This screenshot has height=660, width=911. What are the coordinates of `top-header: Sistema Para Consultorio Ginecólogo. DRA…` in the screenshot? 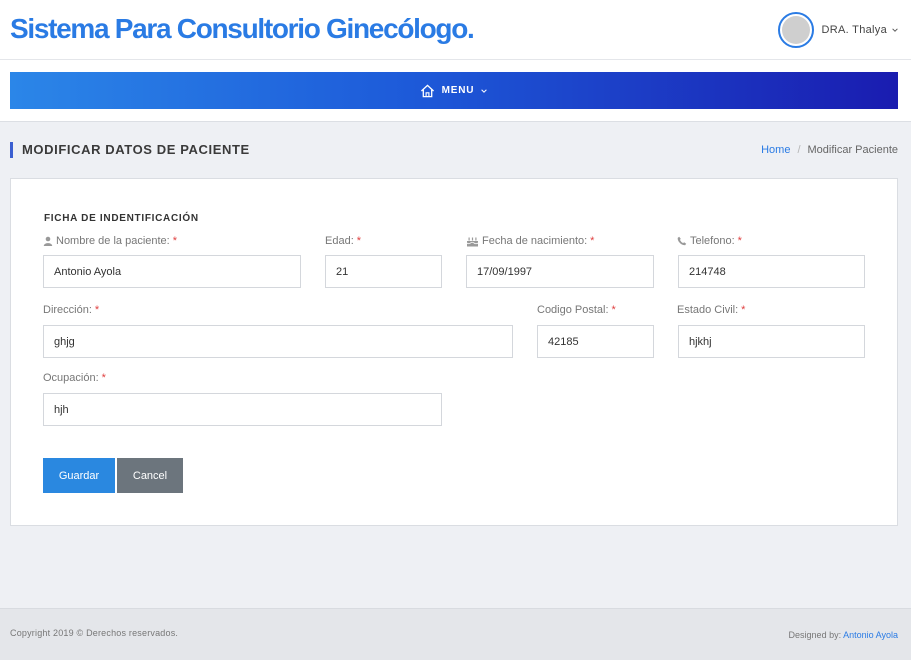 It's located at (455, 30).